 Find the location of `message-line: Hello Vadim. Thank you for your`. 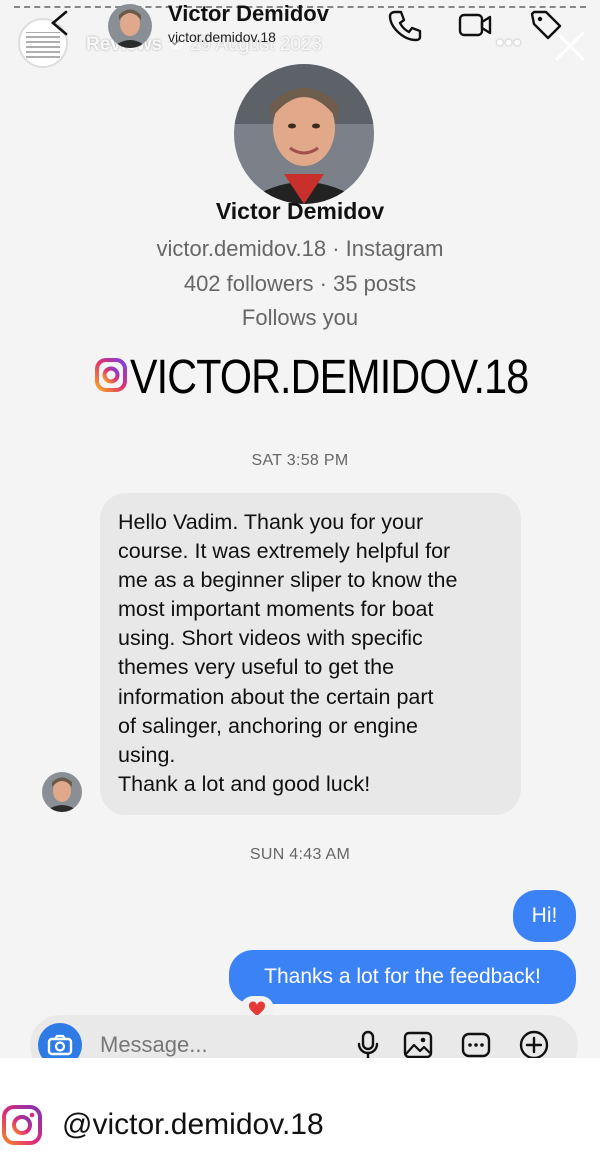

message-line: Hello Vadim. Thank you for your is located at coordinates (271, 522).